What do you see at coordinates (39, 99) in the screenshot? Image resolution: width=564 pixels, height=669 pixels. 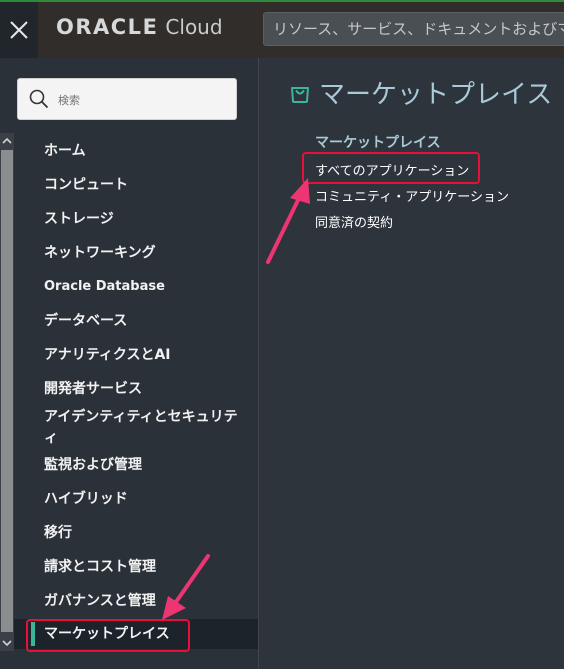 I see `search-icon` at bounding box center [39, 99].